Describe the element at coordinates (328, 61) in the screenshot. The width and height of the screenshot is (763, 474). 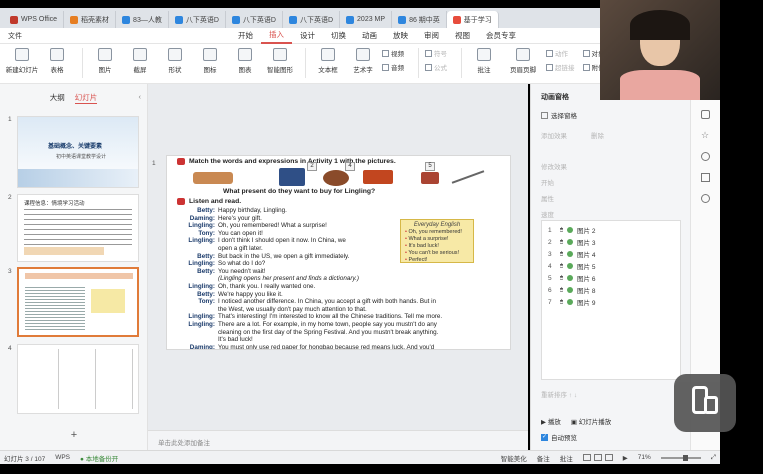
I see `textbox-button: 文本框` at that location.